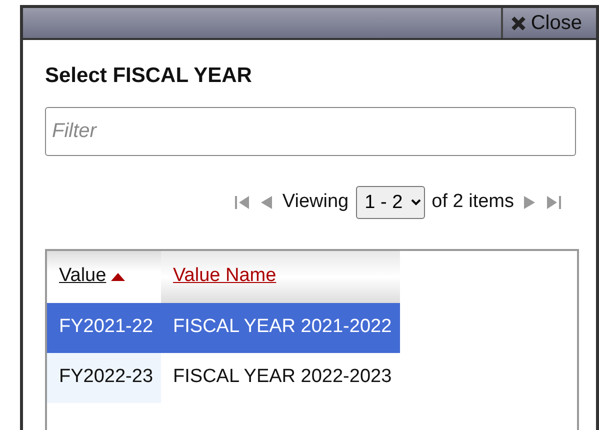 The width and height of the screenshot is (599, 430). What do you see at coordinates (518, 23) in the screenshot?
I see `close-icon` at bounding box center [518, 23].